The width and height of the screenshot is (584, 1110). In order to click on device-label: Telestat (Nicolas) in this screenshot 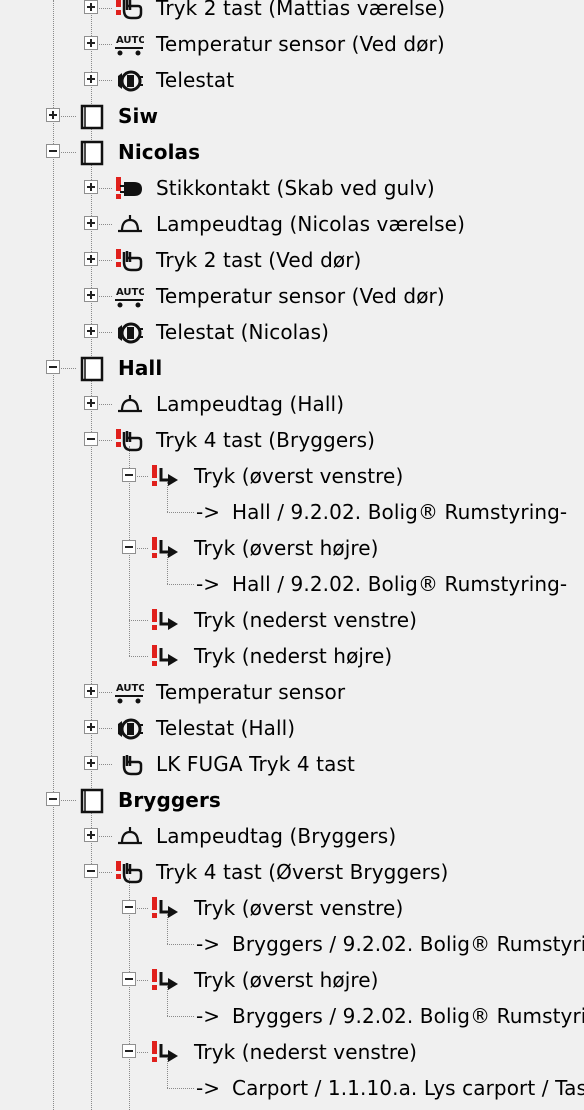, I will do `click(243, 332)`.